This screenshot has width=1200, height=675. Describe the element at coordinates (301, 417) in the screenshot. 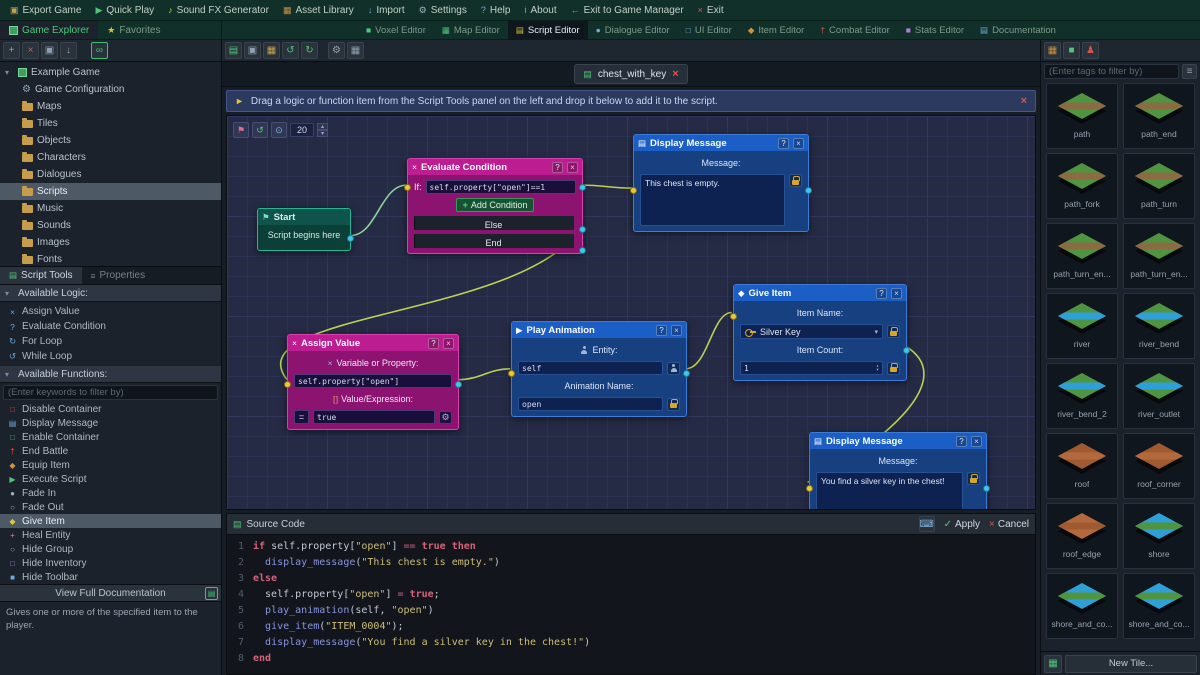

I see `operator-select: =` at that location.